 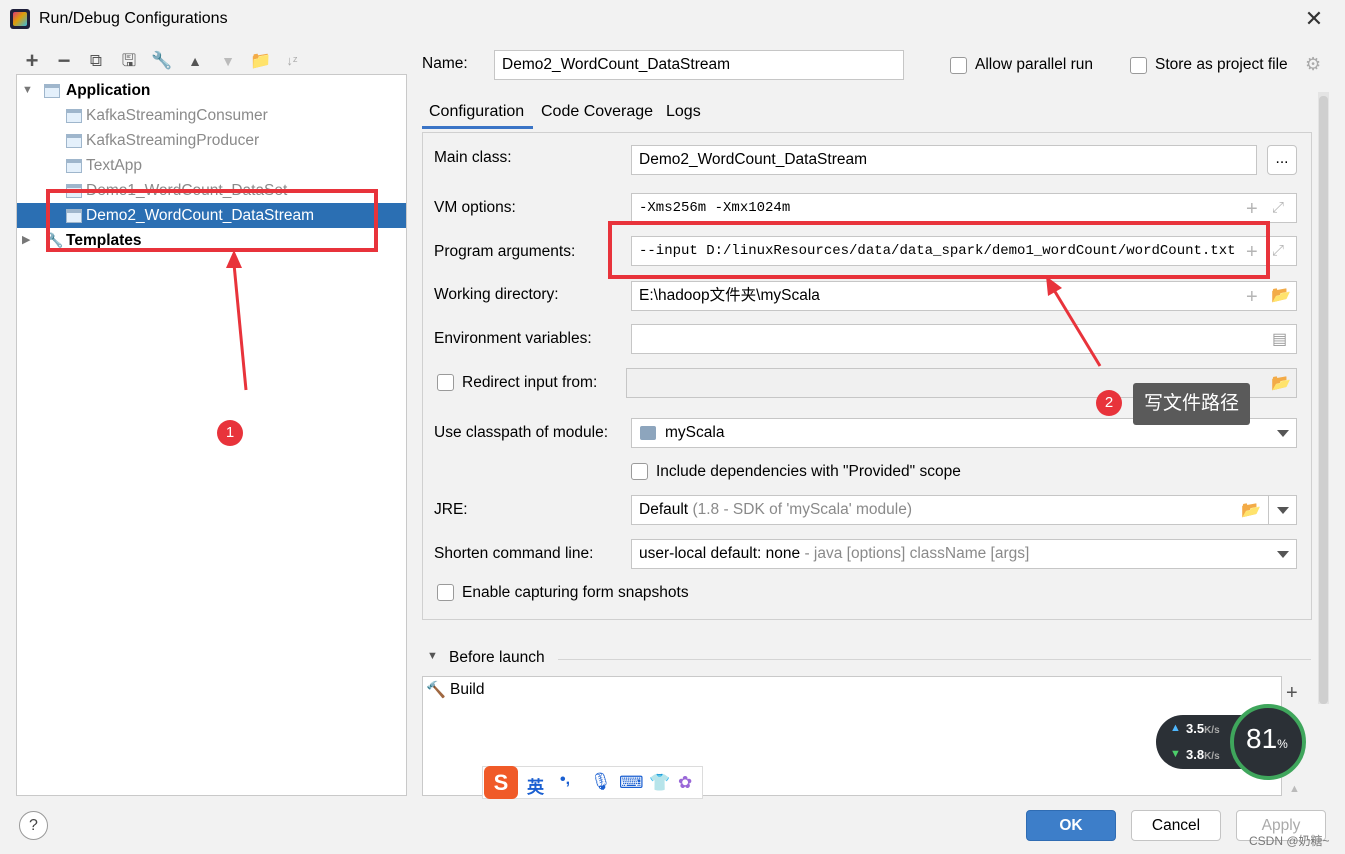 I want to click on keyboard-icon: ⌨, so click(x=631, y=783).